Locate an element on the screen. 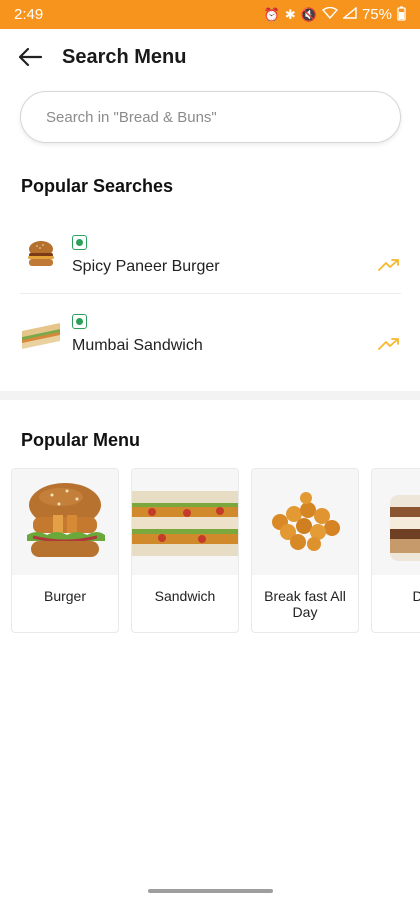  wifi-icon is located at coordinates (330, 14).